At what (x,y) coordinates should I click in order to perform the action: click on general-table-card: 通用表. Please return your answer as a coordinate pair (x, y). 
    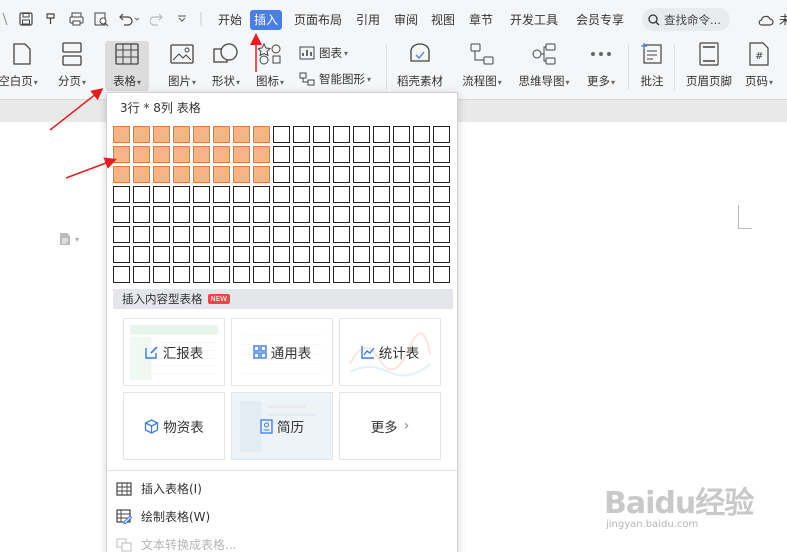
    Looking at the image, I should click on (282, 352).